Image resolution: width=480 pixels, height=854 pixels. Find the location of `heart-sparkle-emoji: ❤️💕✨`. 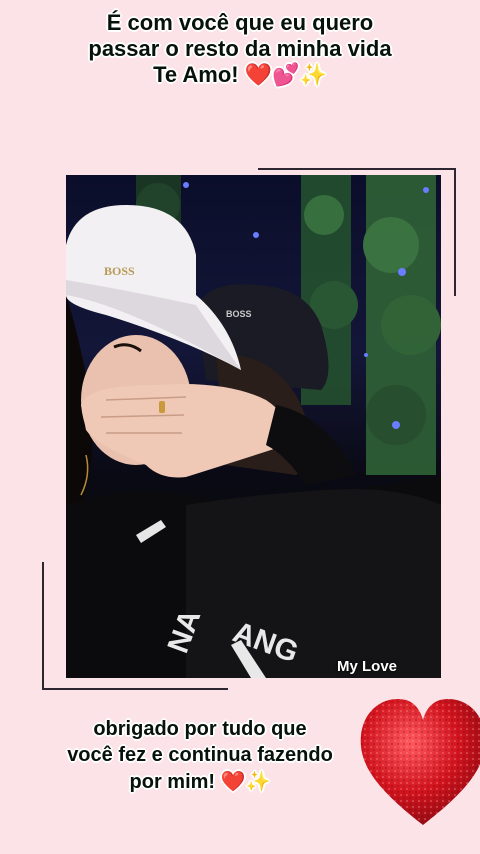

heart-sparkle-emoji: ❤️💕✨ is located at coordinates (285, 75).